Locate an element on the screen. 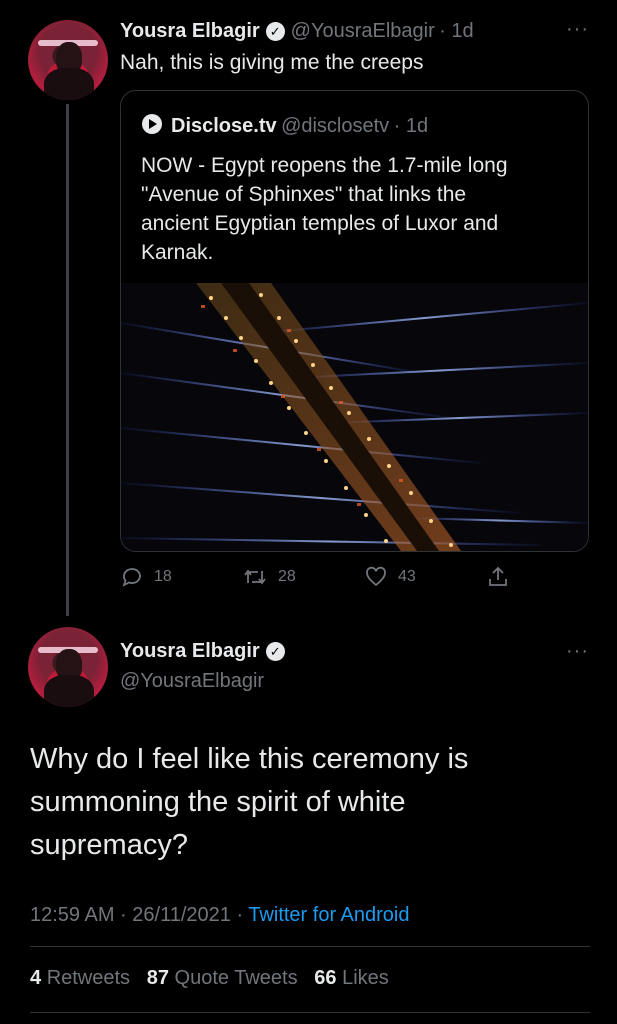 Image resolution: width=617 pixels, height=1024 pixels. tweet-source-link: Twitter for Android is located at coordinates (328, 915).